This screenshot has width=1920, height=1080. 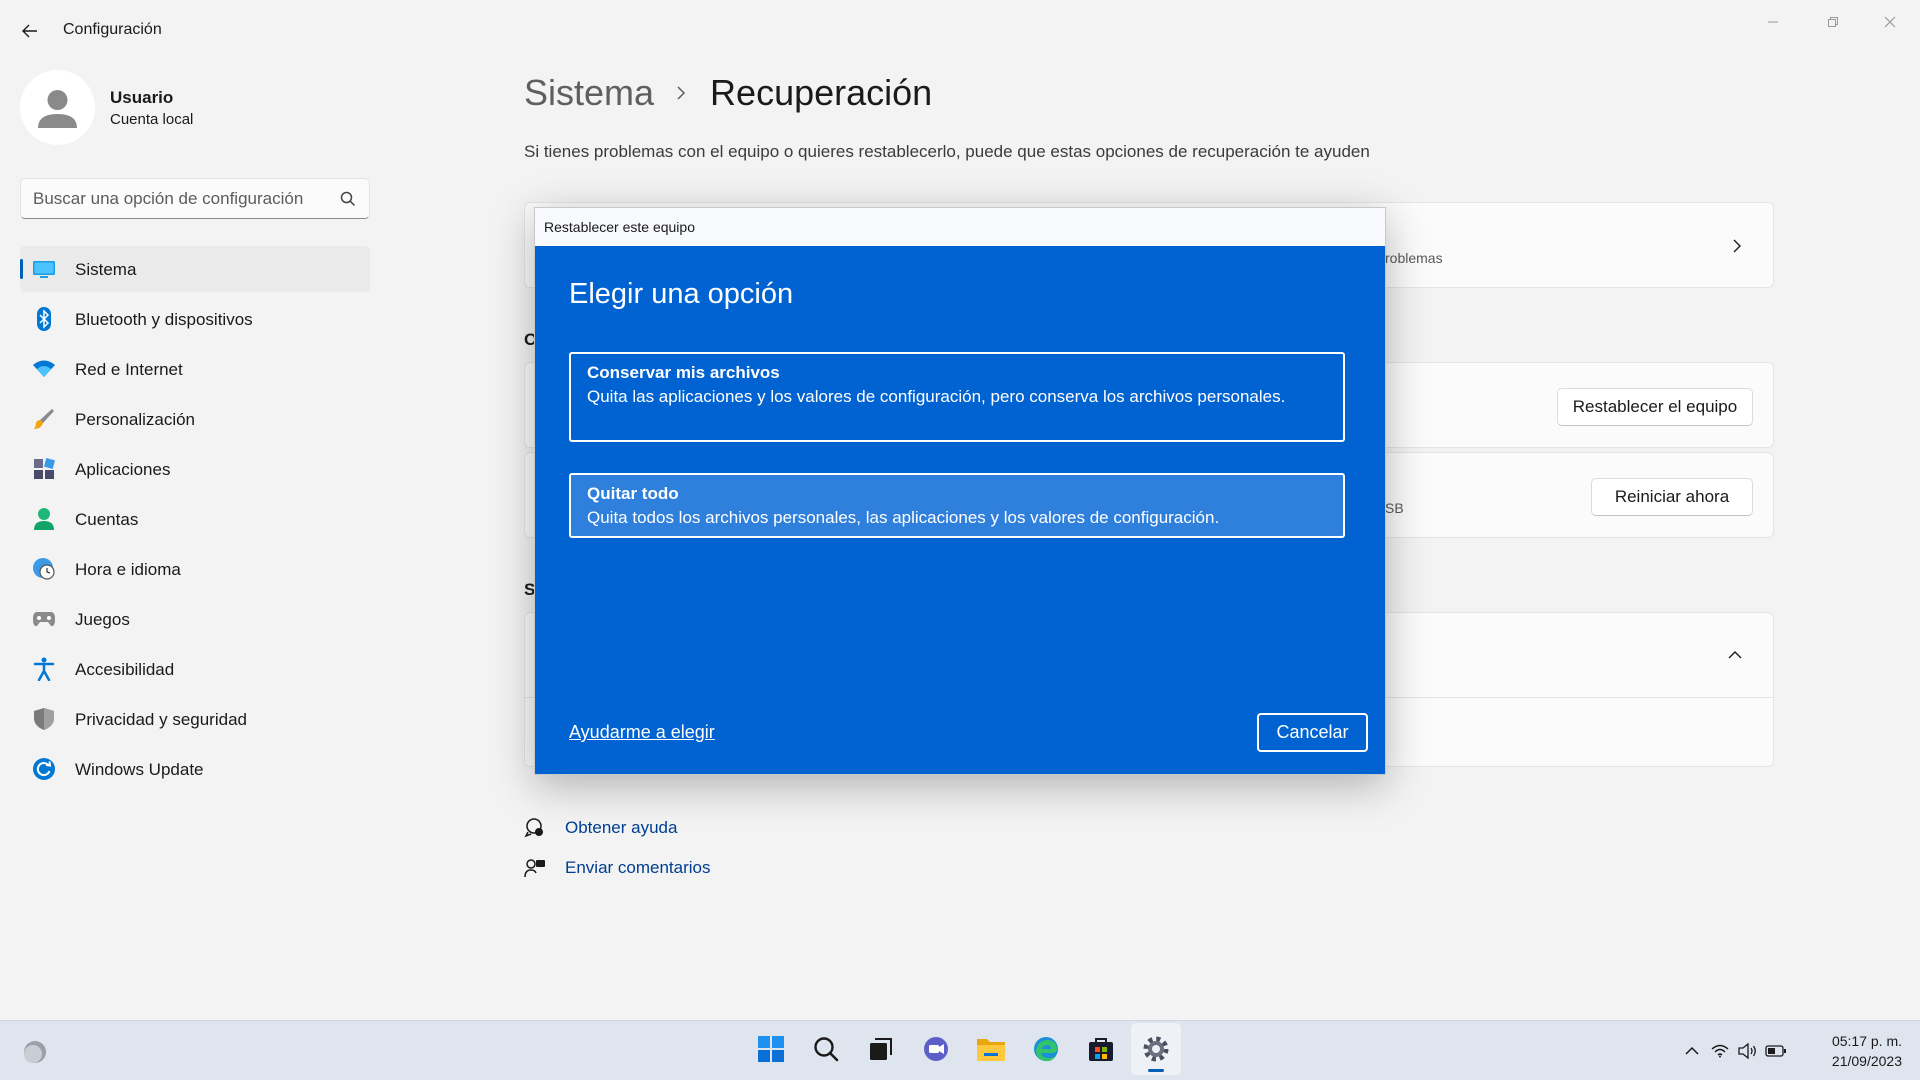 I want to click on sidebar-item-label: Hora e idioma, so click(x=128, y=569).